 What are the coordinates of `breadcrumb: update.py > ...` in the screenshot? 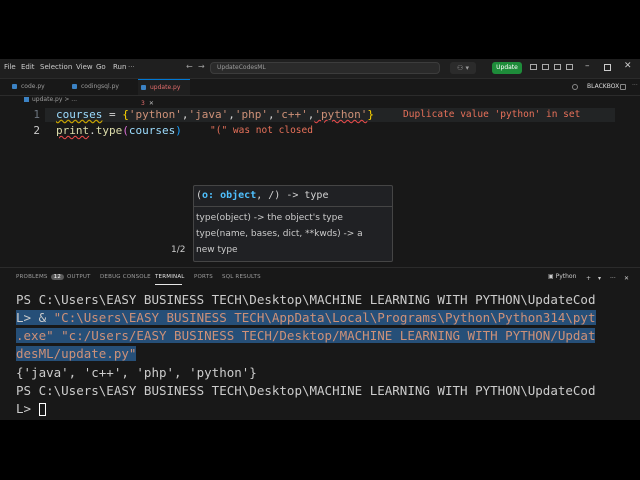 It's located at (50, 99).